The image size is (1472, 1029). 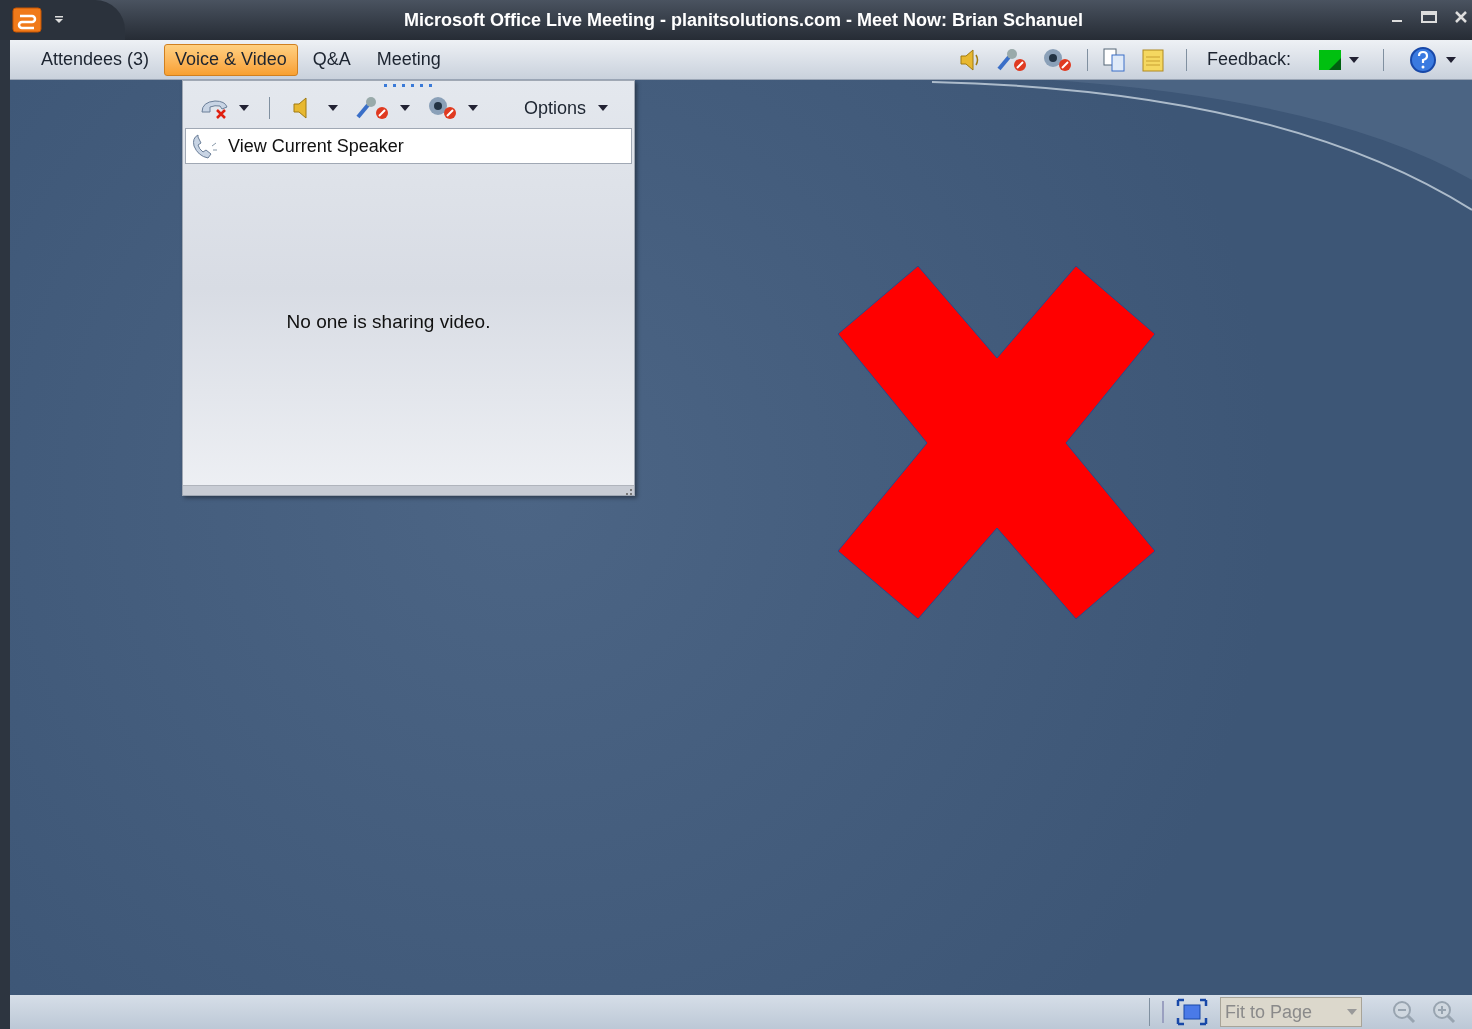 I want to click on speaker-button, so click(x=314, y=108).